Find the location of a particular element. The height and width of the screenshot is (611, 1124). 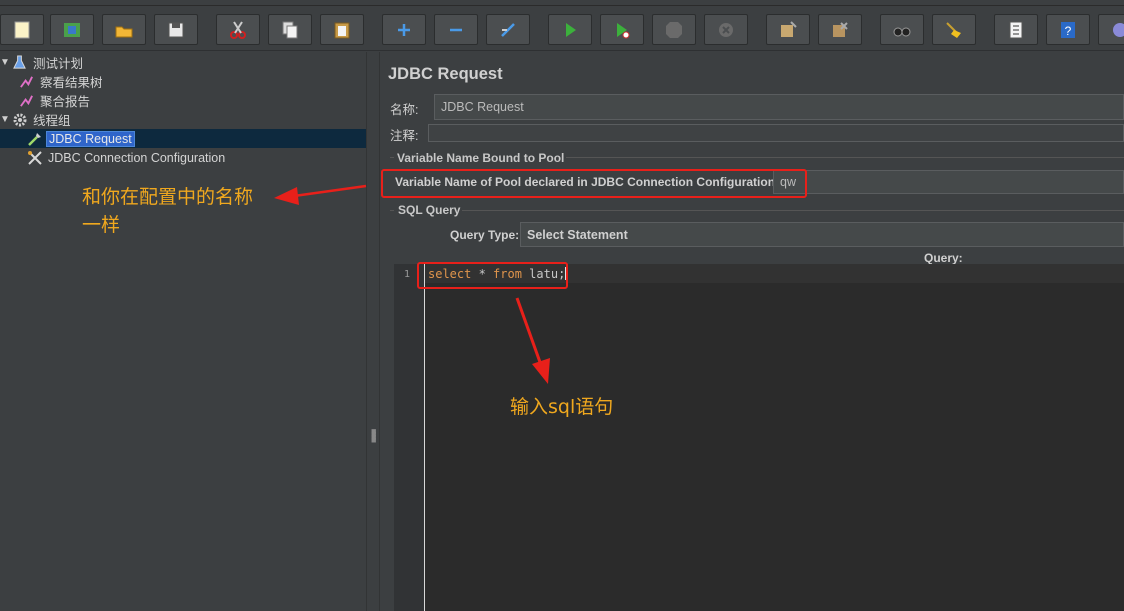

annotation-arrows is located at coordinates (412, 284).